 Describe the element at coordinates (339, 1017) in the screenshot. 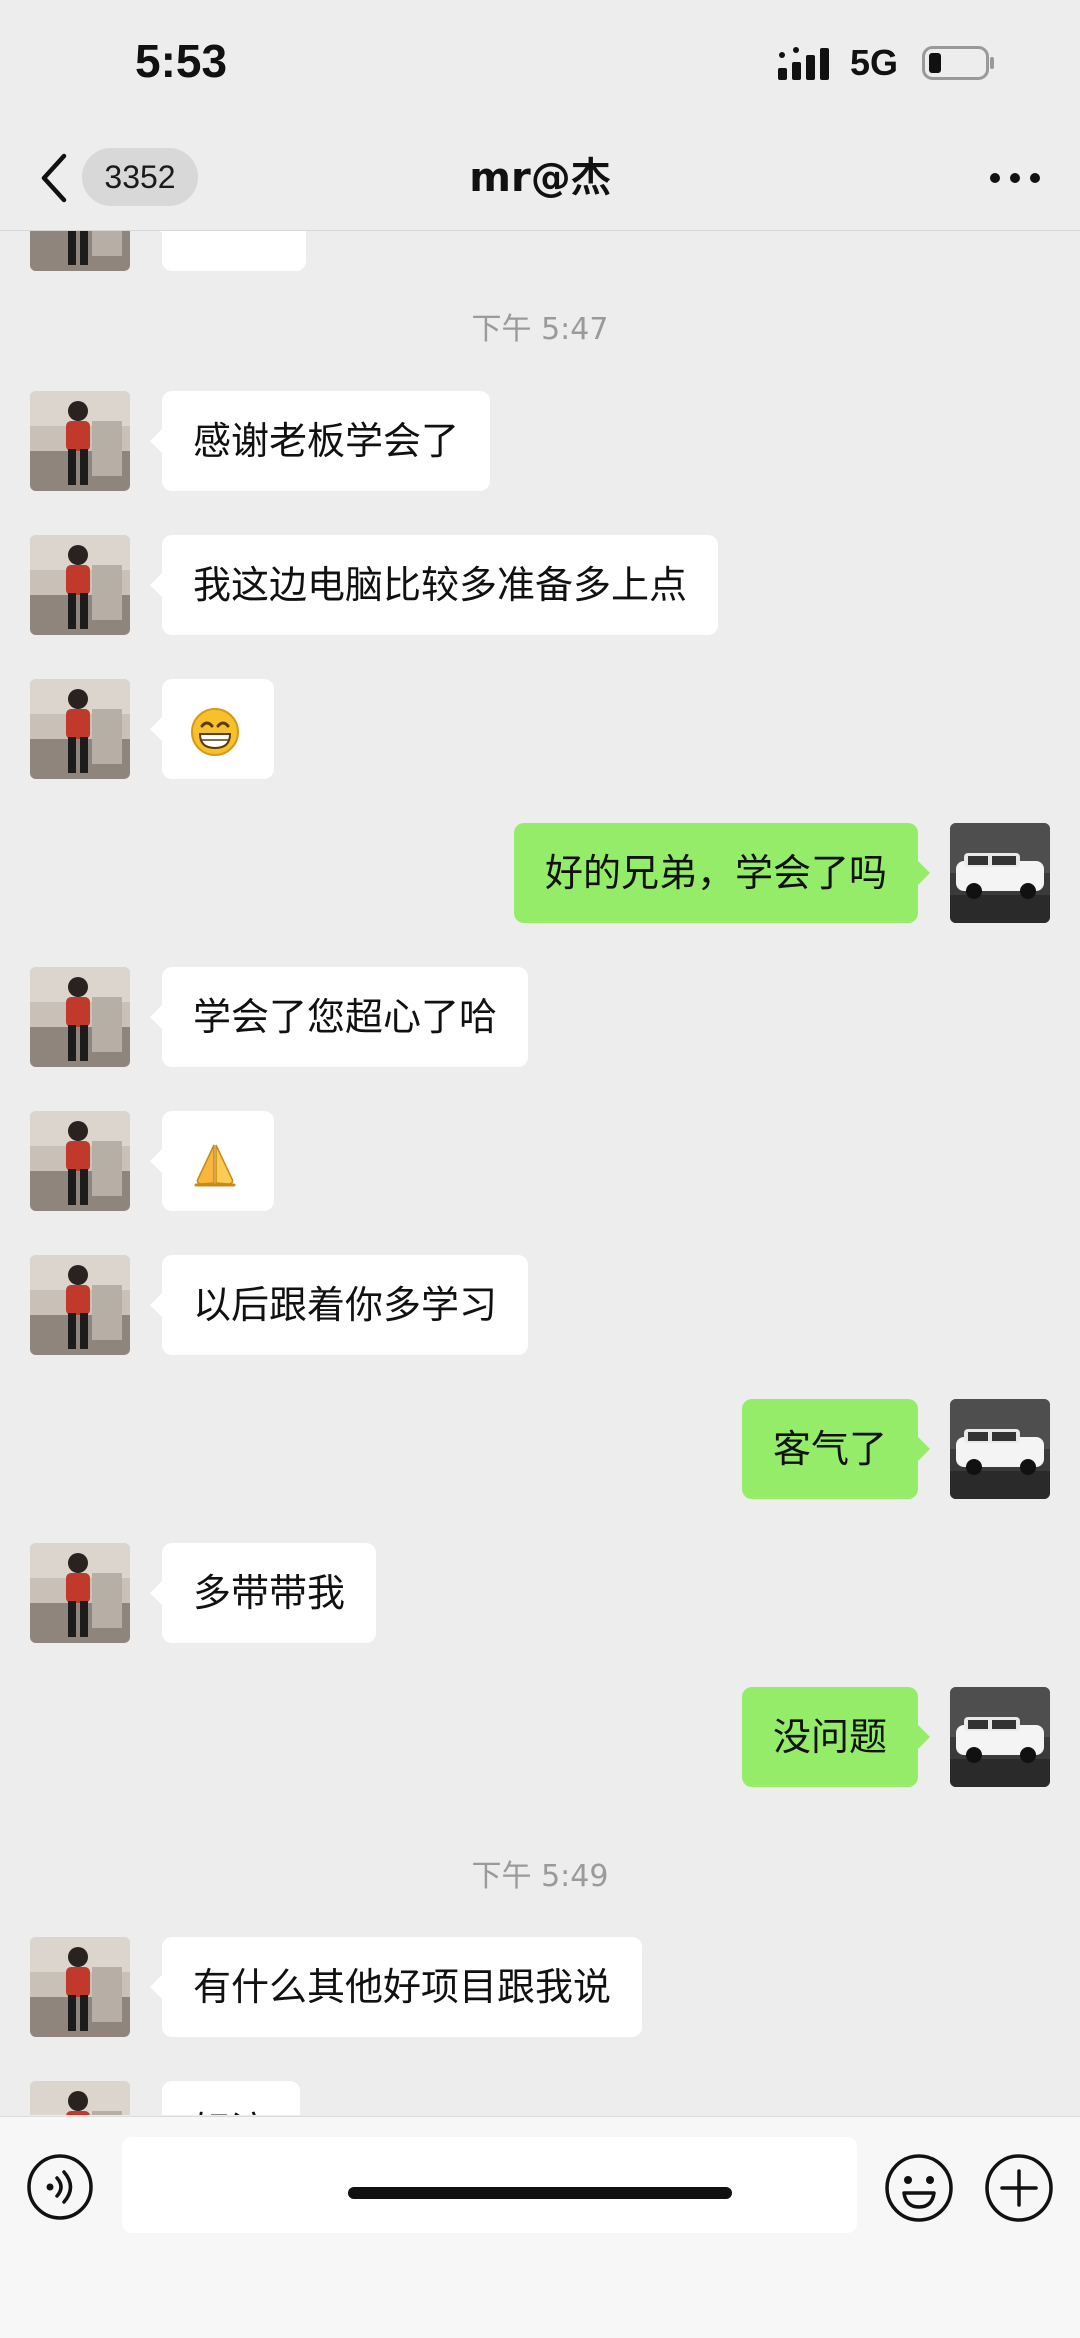

I see `incoming-message: 学会了您超心了哈` at that location.